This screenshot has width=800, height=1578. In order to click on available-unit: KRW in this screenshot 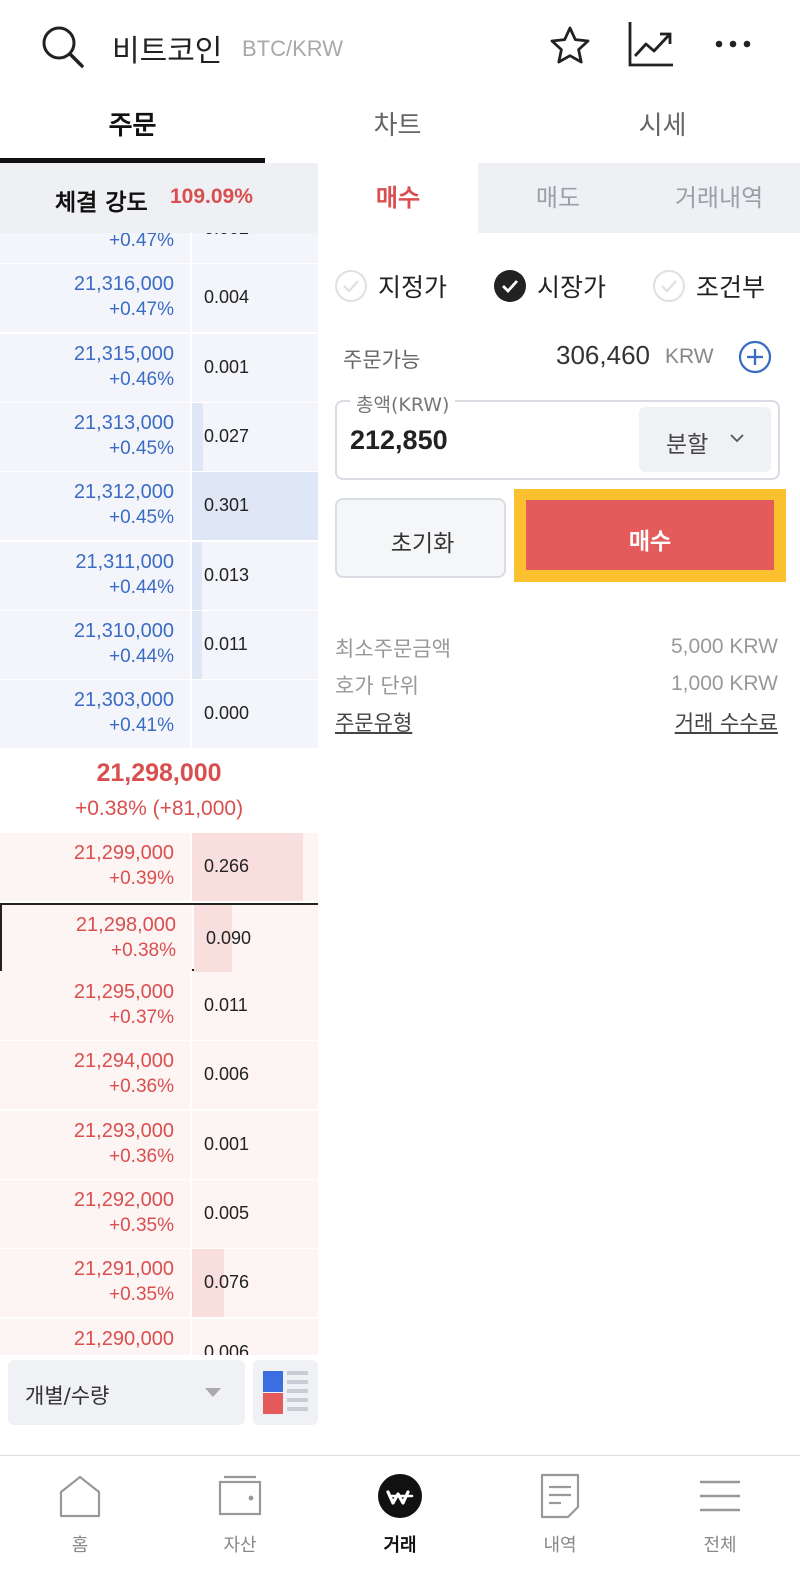, I will do `click(689, 356)`.